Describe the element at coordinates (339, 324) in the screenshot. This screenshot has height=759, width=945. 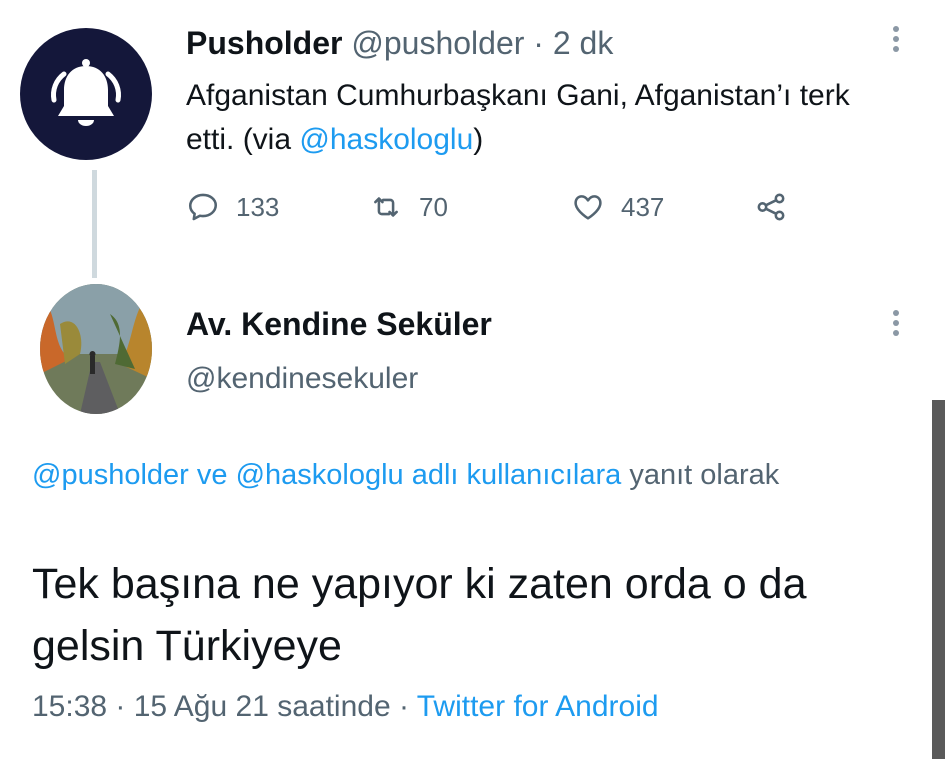
I see `author-name: Av. Kendine Seküler` at that location.